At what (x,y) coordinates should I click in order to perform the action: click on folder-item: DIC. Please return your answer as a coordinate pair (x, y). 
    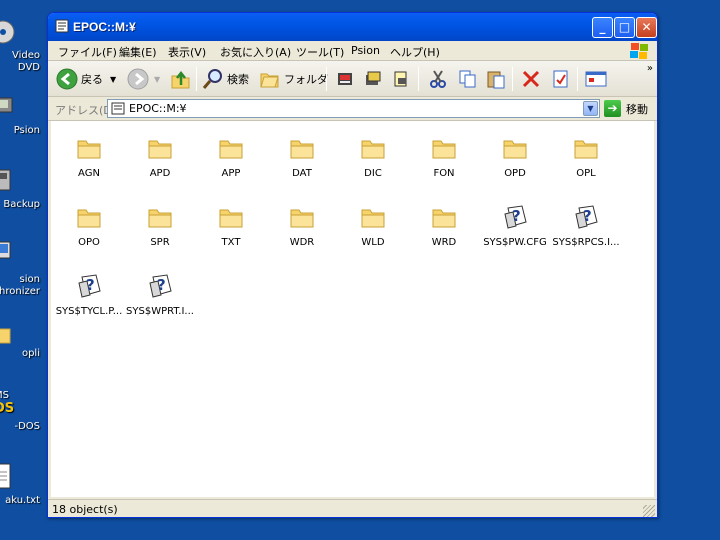
    Looking at the image, I should click on (373, 157).